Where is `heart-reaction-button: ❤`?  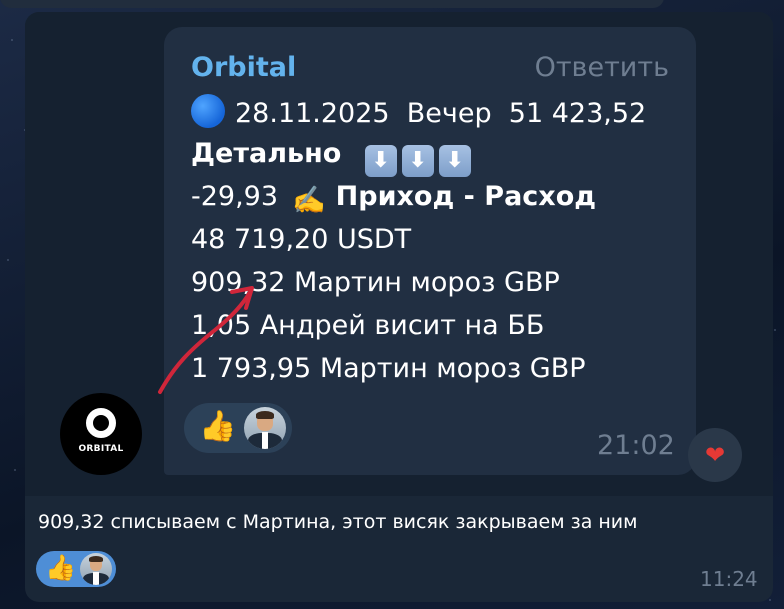 heart-reaction-button: ❤ is located at coordinates (715, 455).